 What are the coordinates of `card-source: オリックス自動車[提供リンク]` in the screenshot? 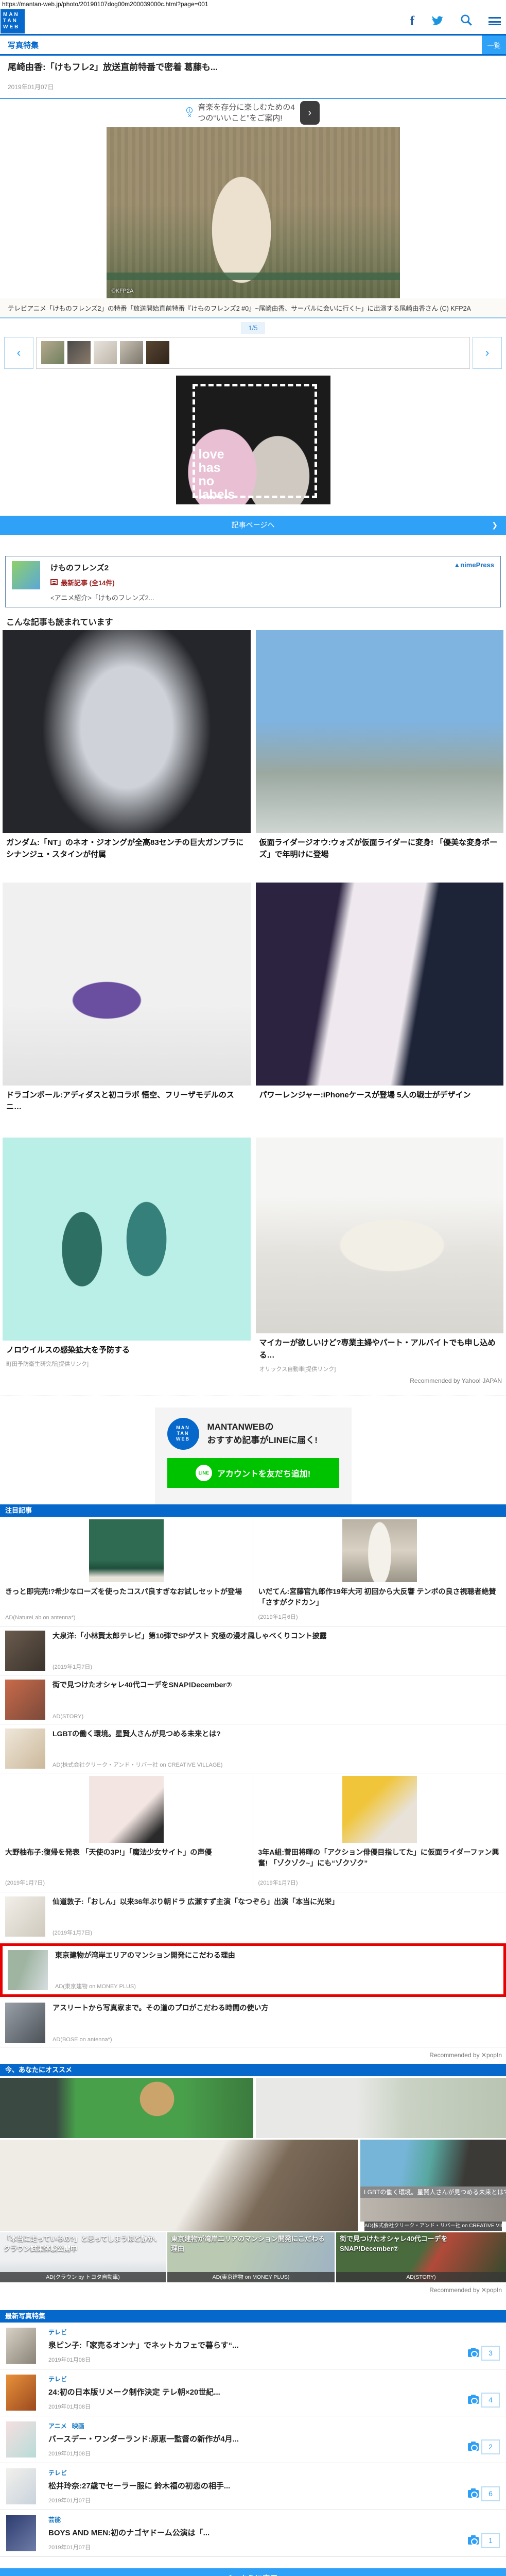 It's located at (297, 1369).